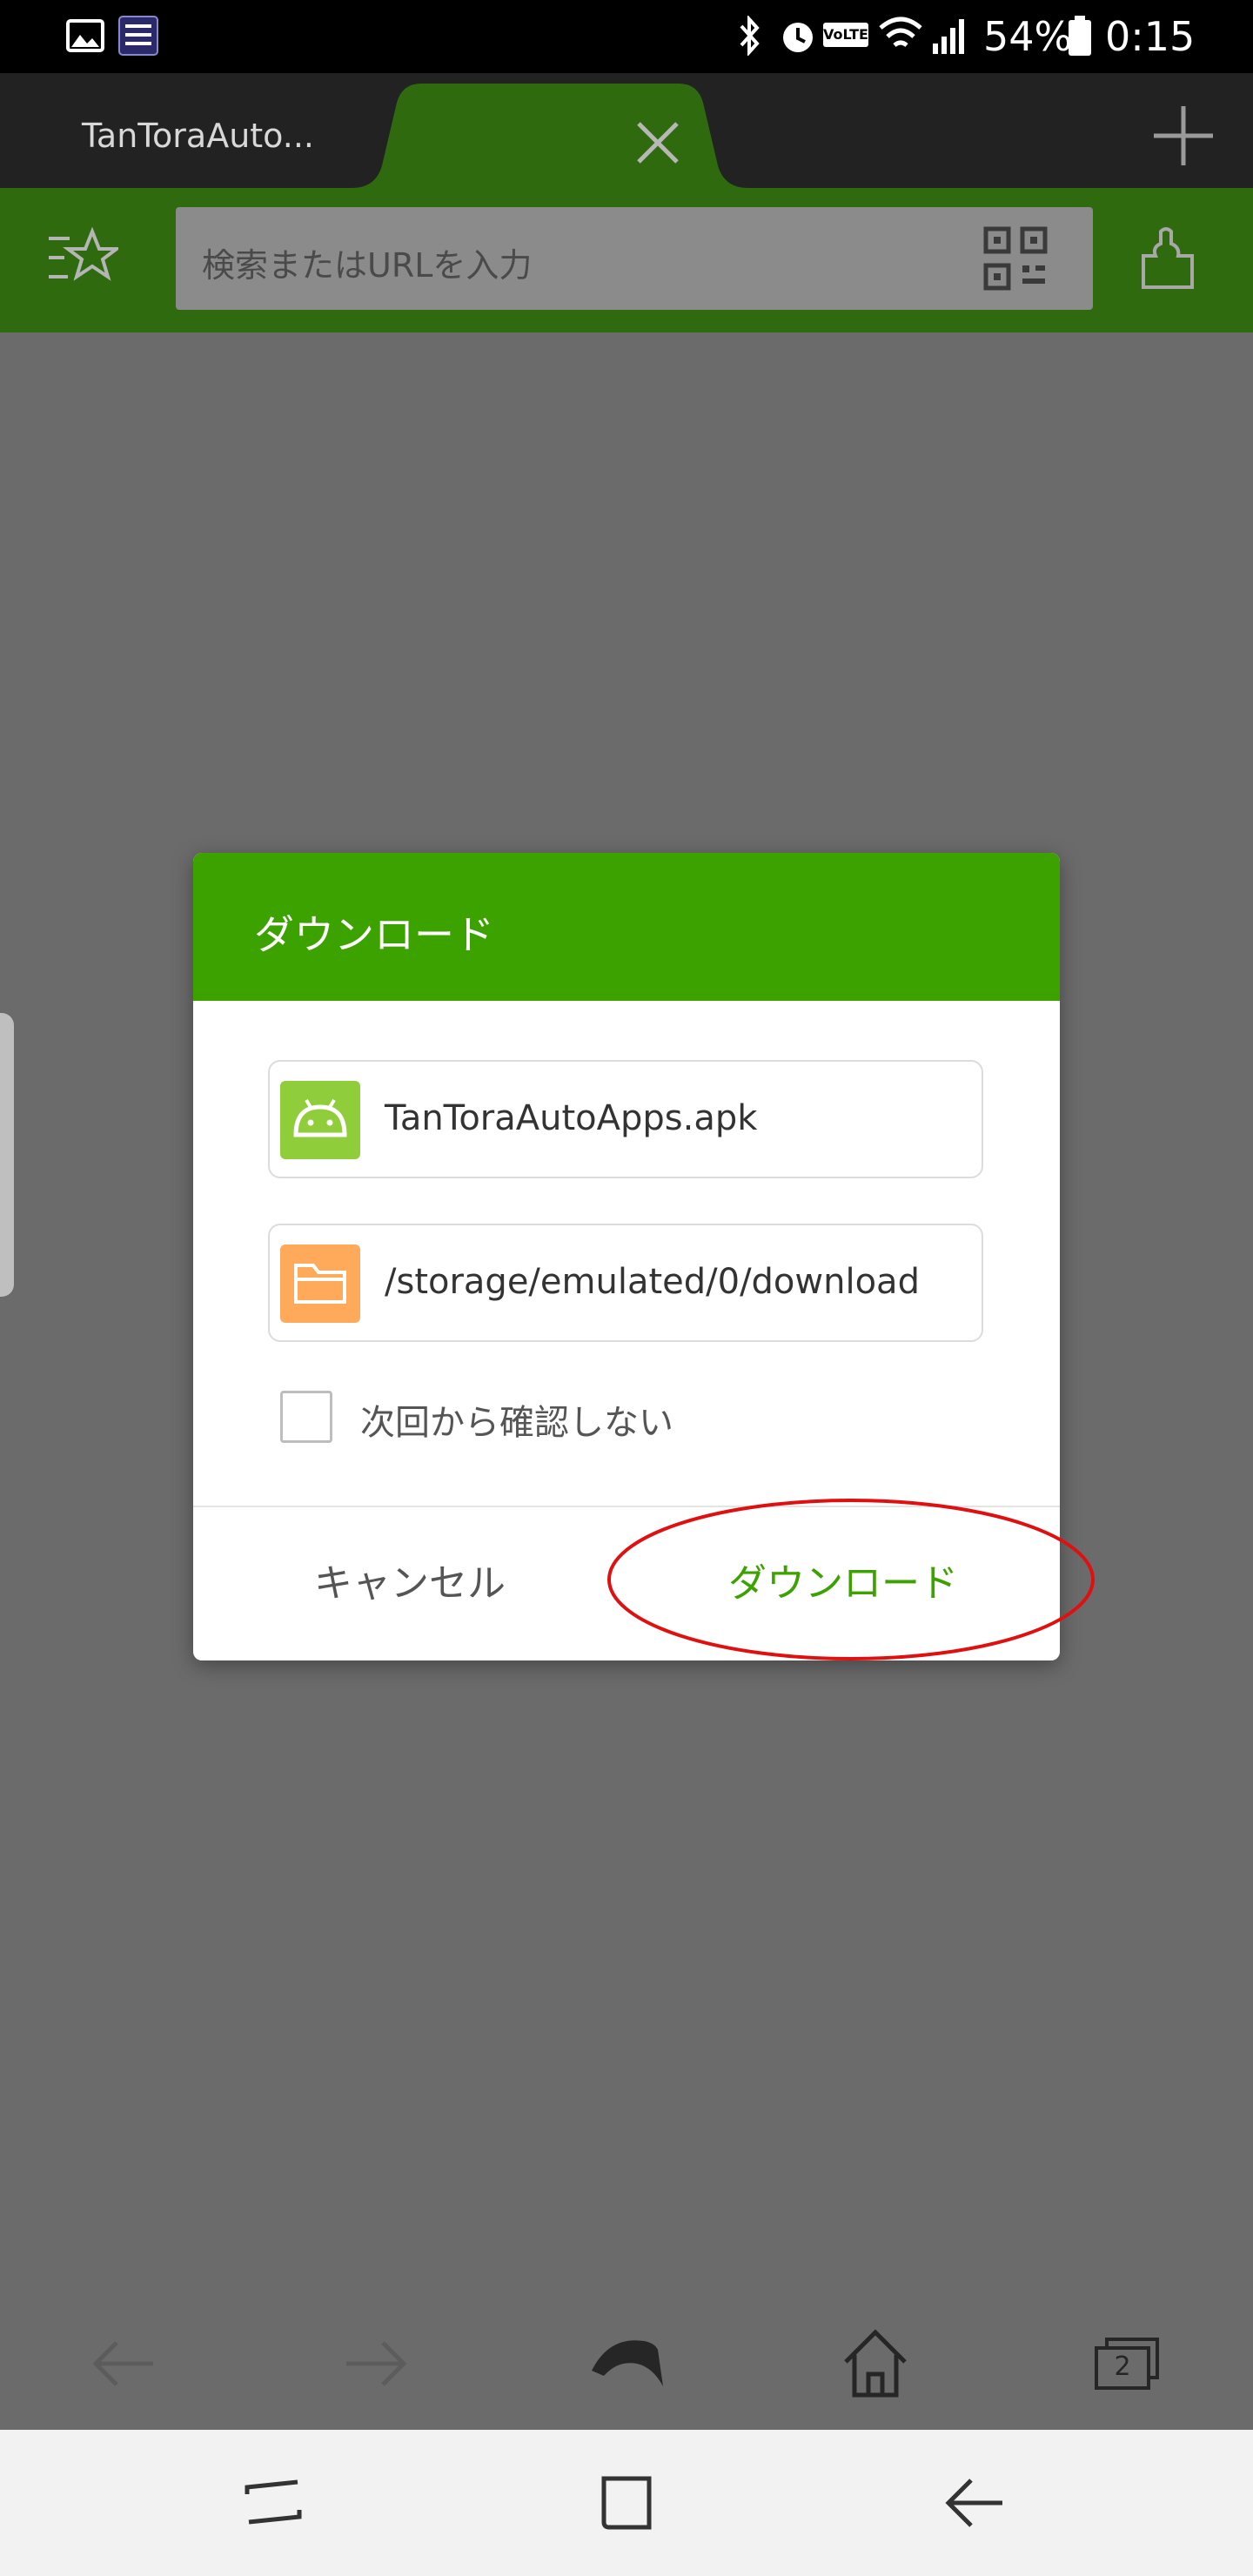  Describe the element at coordinates (306, 1417) in the screenshot. I see `dont-ask-again-checkbox` at that location.